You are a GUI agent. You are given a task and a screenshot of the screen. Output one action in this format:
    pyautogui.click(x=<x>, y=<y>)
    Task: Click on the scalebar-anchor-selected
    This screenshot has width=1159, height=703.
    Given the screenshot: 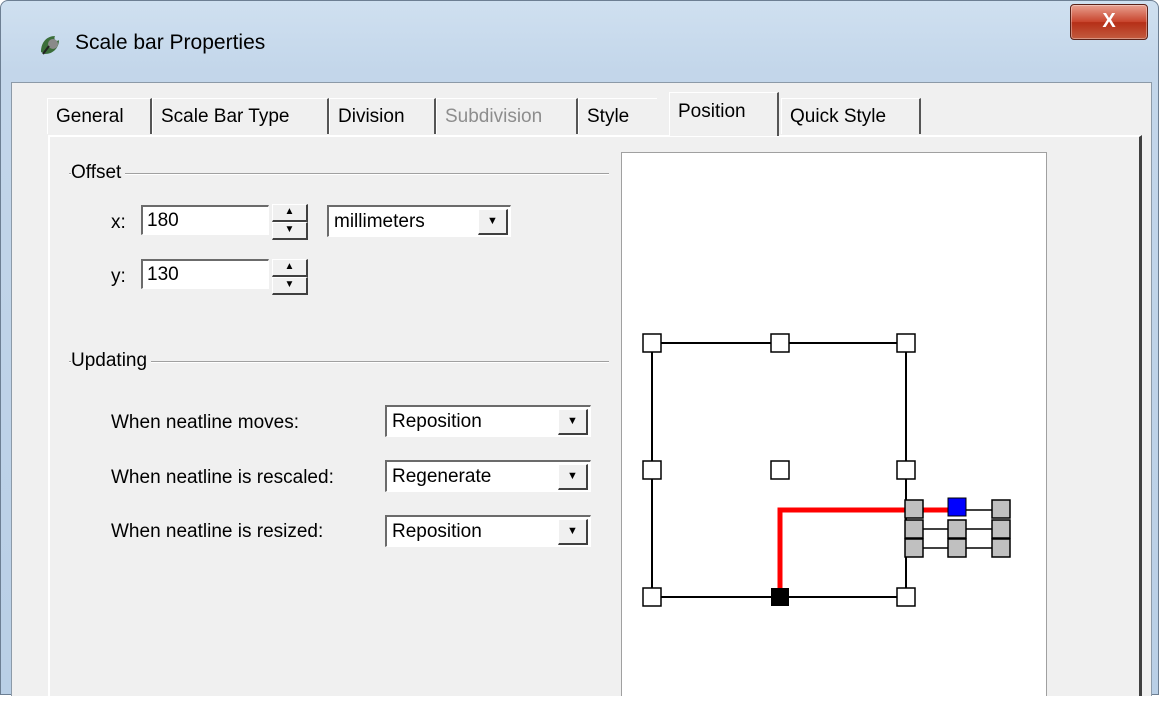 What is the action you would take?
    pyautogui.click(x=957, y=507)
    